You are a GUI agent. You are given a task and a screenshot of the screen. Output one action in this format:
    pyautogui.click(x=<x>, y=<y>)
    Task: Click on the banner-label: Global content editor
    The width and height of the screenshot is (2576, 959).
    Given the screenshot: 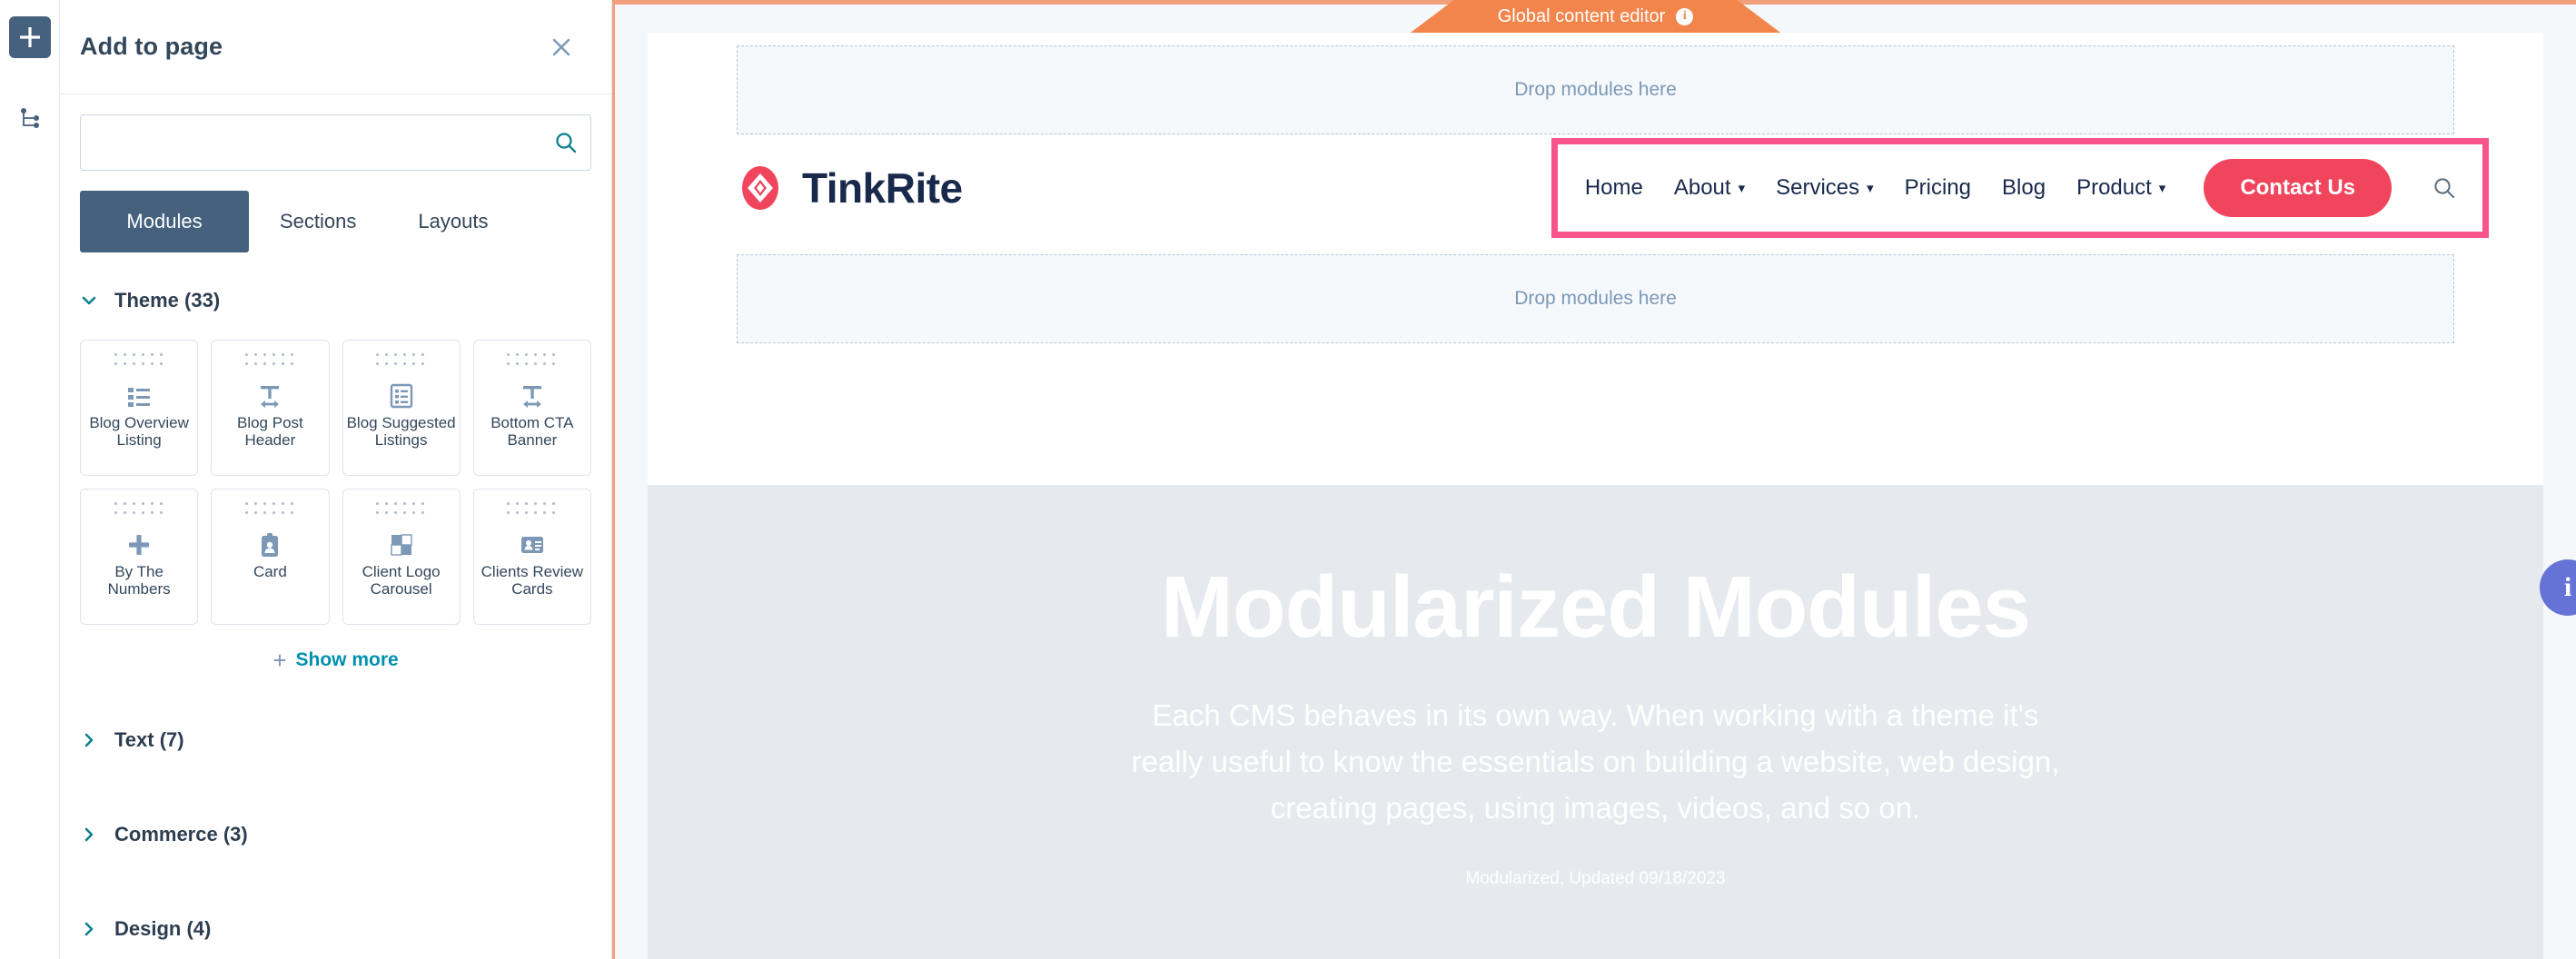 What is the action you would take?
    pyautogui.click(x=1581, y=16)
    